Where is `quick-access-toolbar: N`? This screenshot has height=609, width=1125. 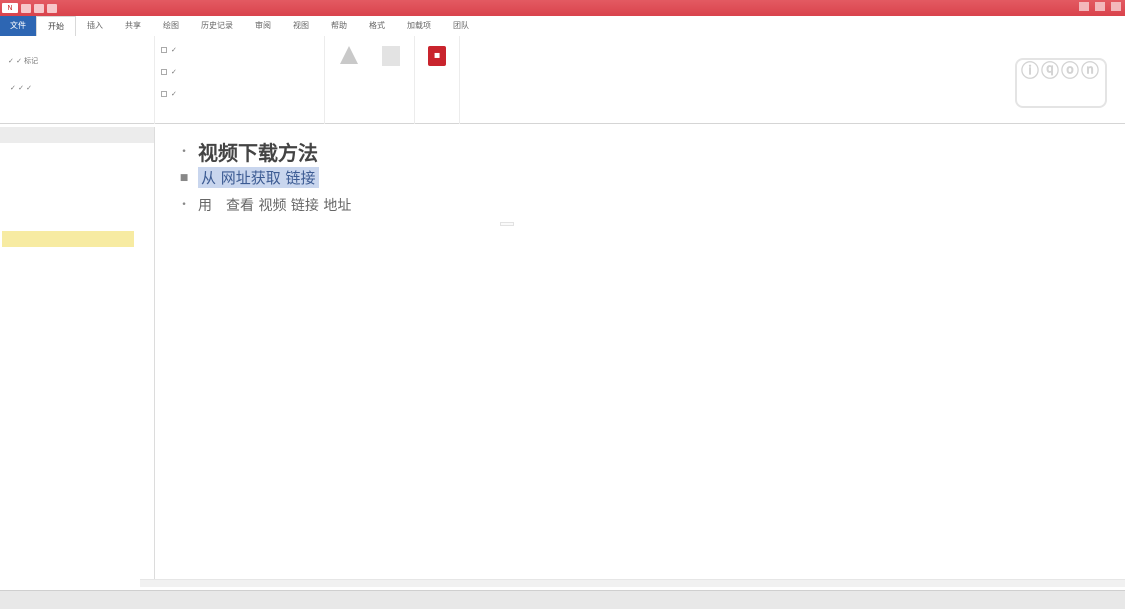
quick-access-toolbar: N is located at coordinates (29, 8).